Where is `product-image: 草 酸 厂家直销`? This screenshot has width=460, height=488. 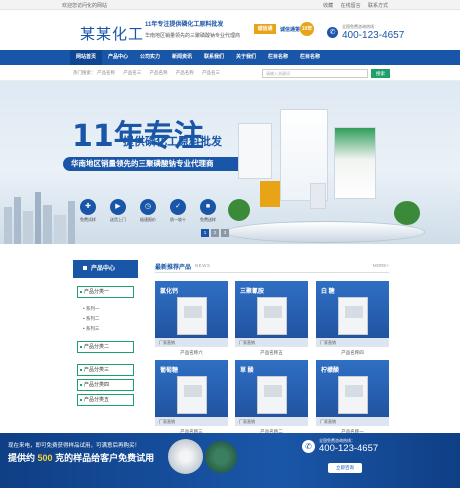
product-image: 草 酸 厂家直销 is located at coordinates (271, 393).